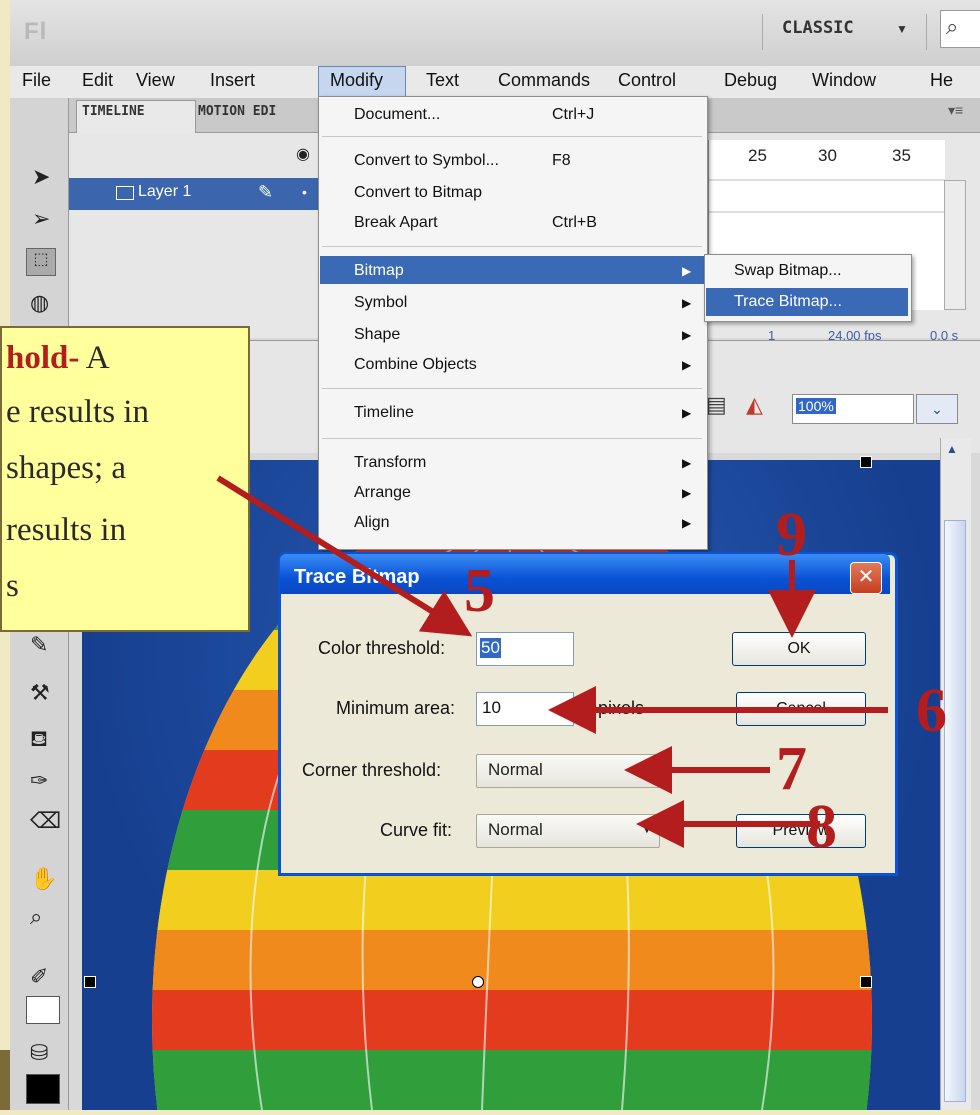 This screenshot has height=1115, width=980. Describe the element at coordinates (931, 711) in the screenshot. I see `step-number-6: 6` at that location.